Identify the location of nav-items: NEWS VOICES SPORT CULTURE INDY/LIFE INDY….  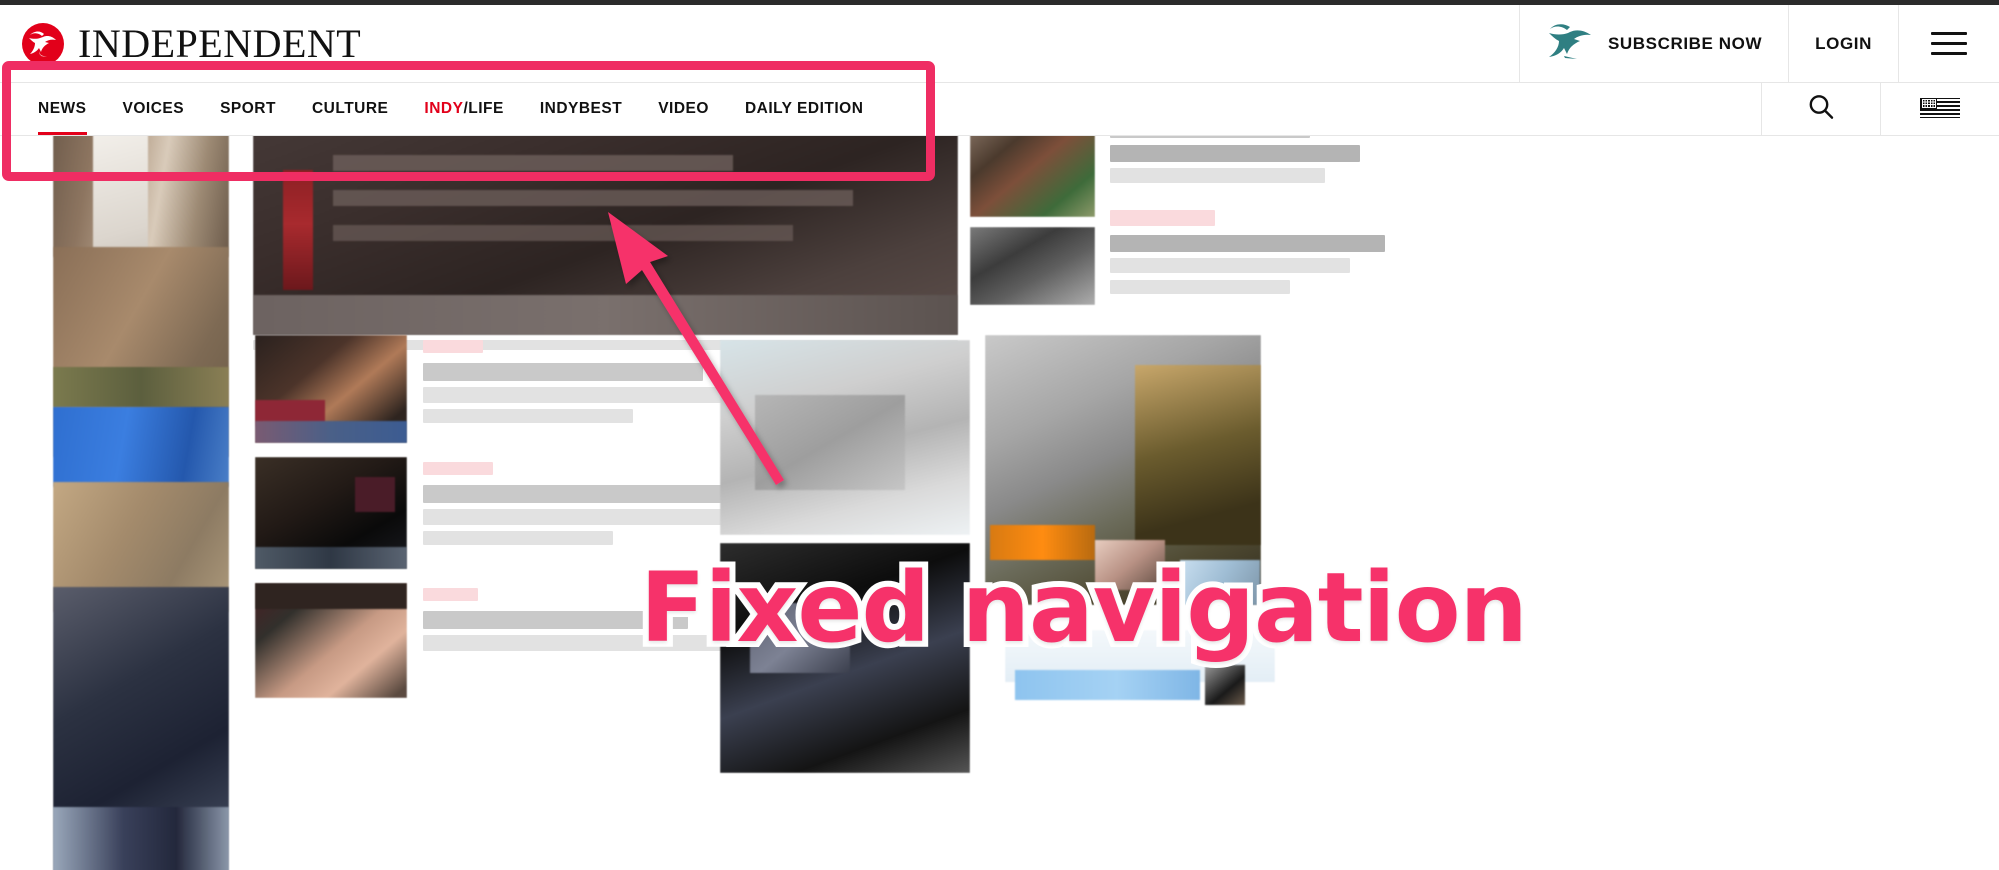
(450, 109).